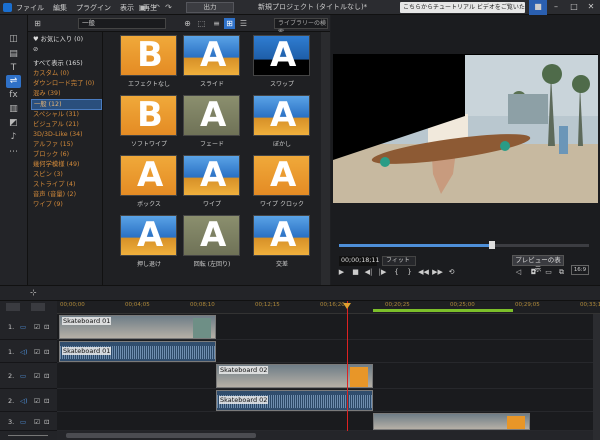 The image size is (600, 440). What do you see at coordinates (30, 8) in the screenshot?
I see `menu-file: ファイル` at bounding box center [30, 8].